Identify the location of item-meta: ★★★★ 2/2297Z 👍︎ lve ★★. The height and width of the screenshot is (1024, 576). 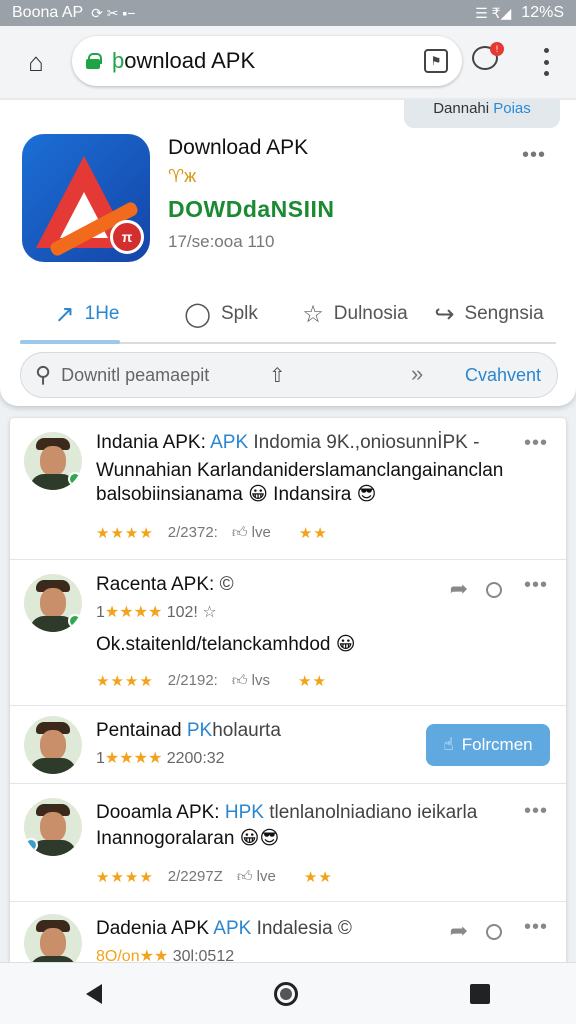
(214, 877).